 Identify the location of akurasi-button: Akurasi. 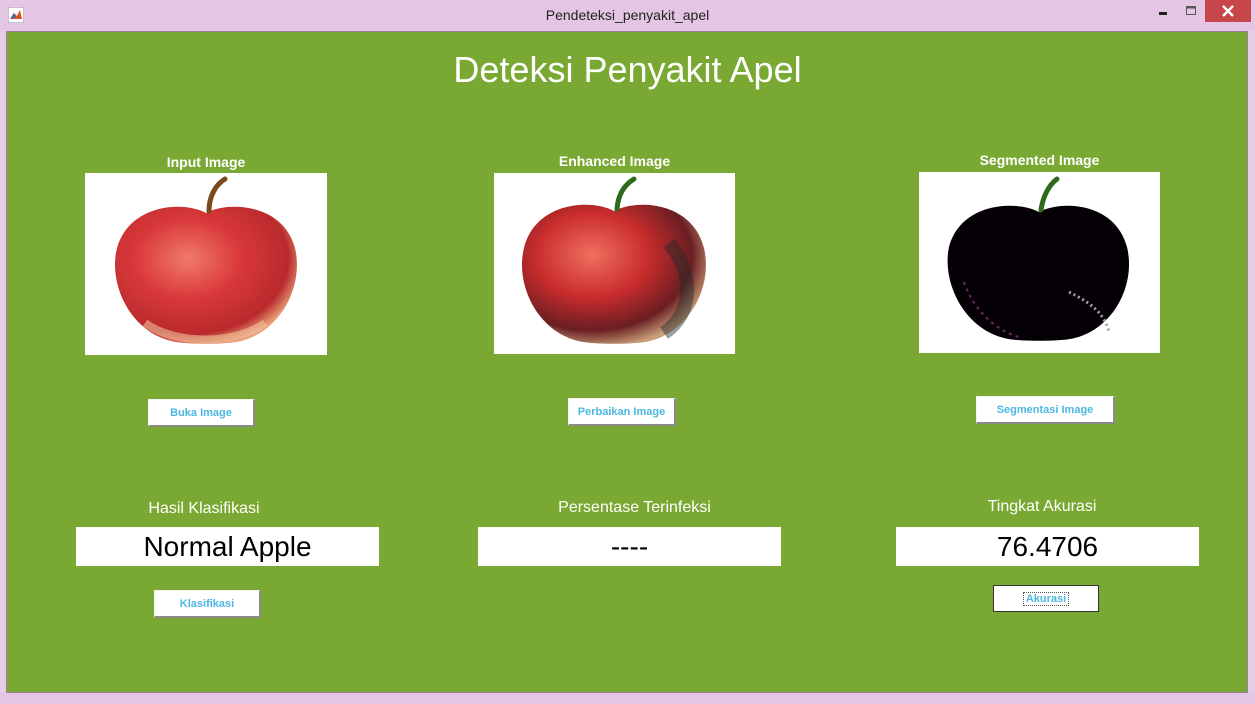
(1046, 598).